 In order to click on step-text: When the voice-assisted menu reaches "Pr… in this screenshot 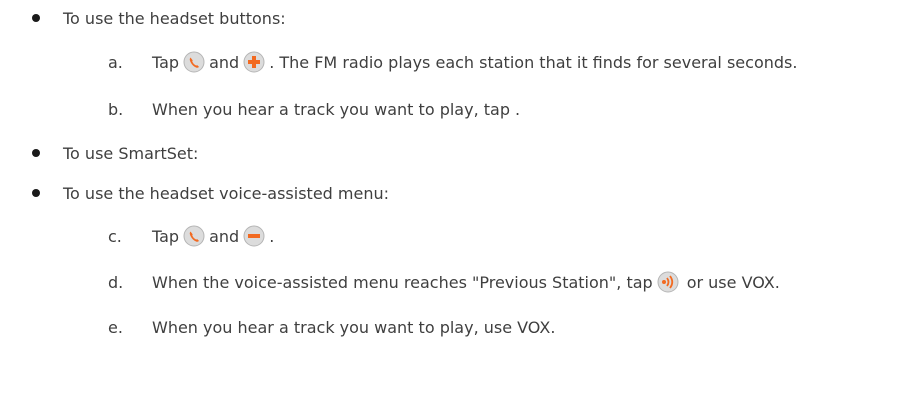, I will do `click(466, 282)`.